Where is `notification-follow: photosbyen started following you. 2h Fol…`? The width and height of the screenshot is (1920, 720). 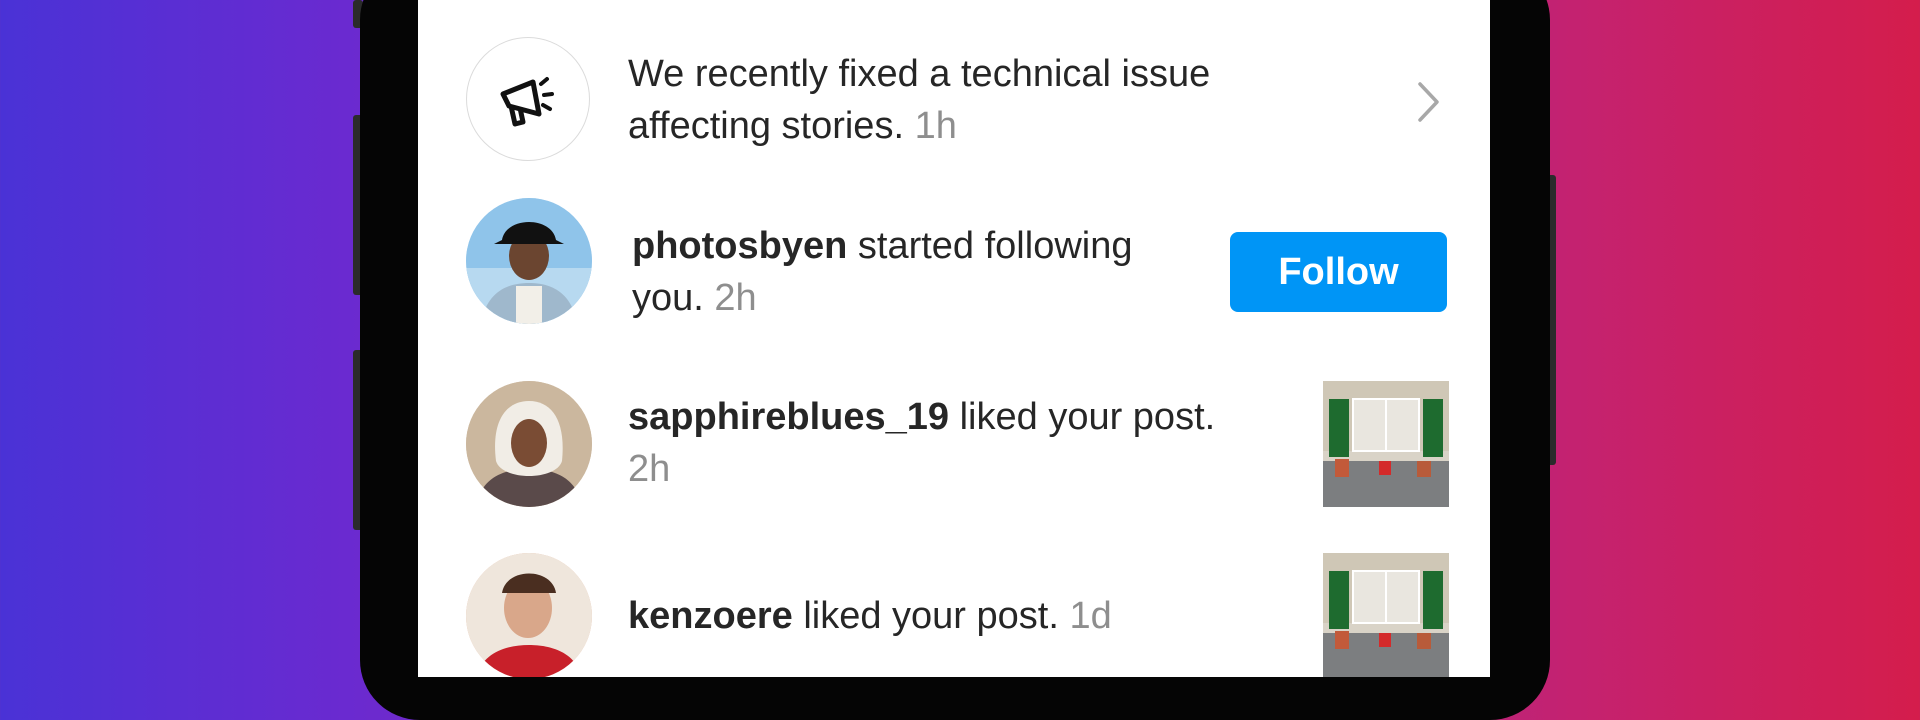 notification-follow: photosbyen started following you. 2h Fol… is located at coordinates (954, 268).